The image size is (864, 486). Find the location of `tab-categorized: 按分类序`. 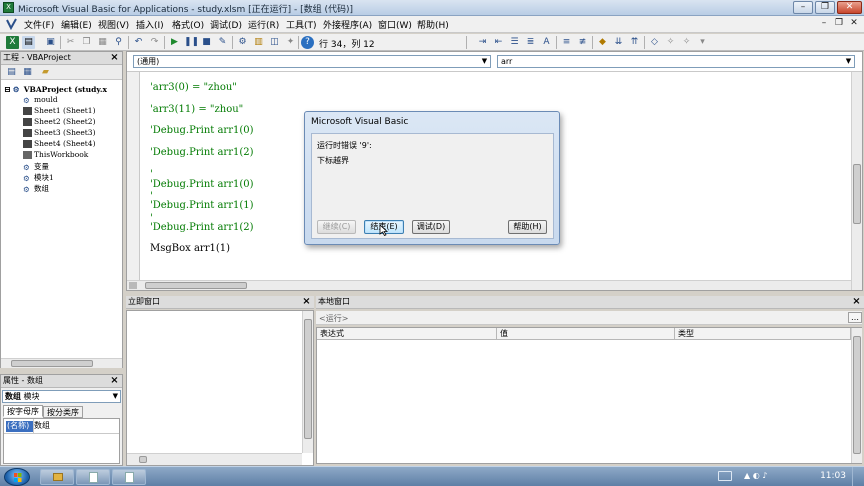

tab-categorized: 按分类序 is located at coordinates (63, 412).